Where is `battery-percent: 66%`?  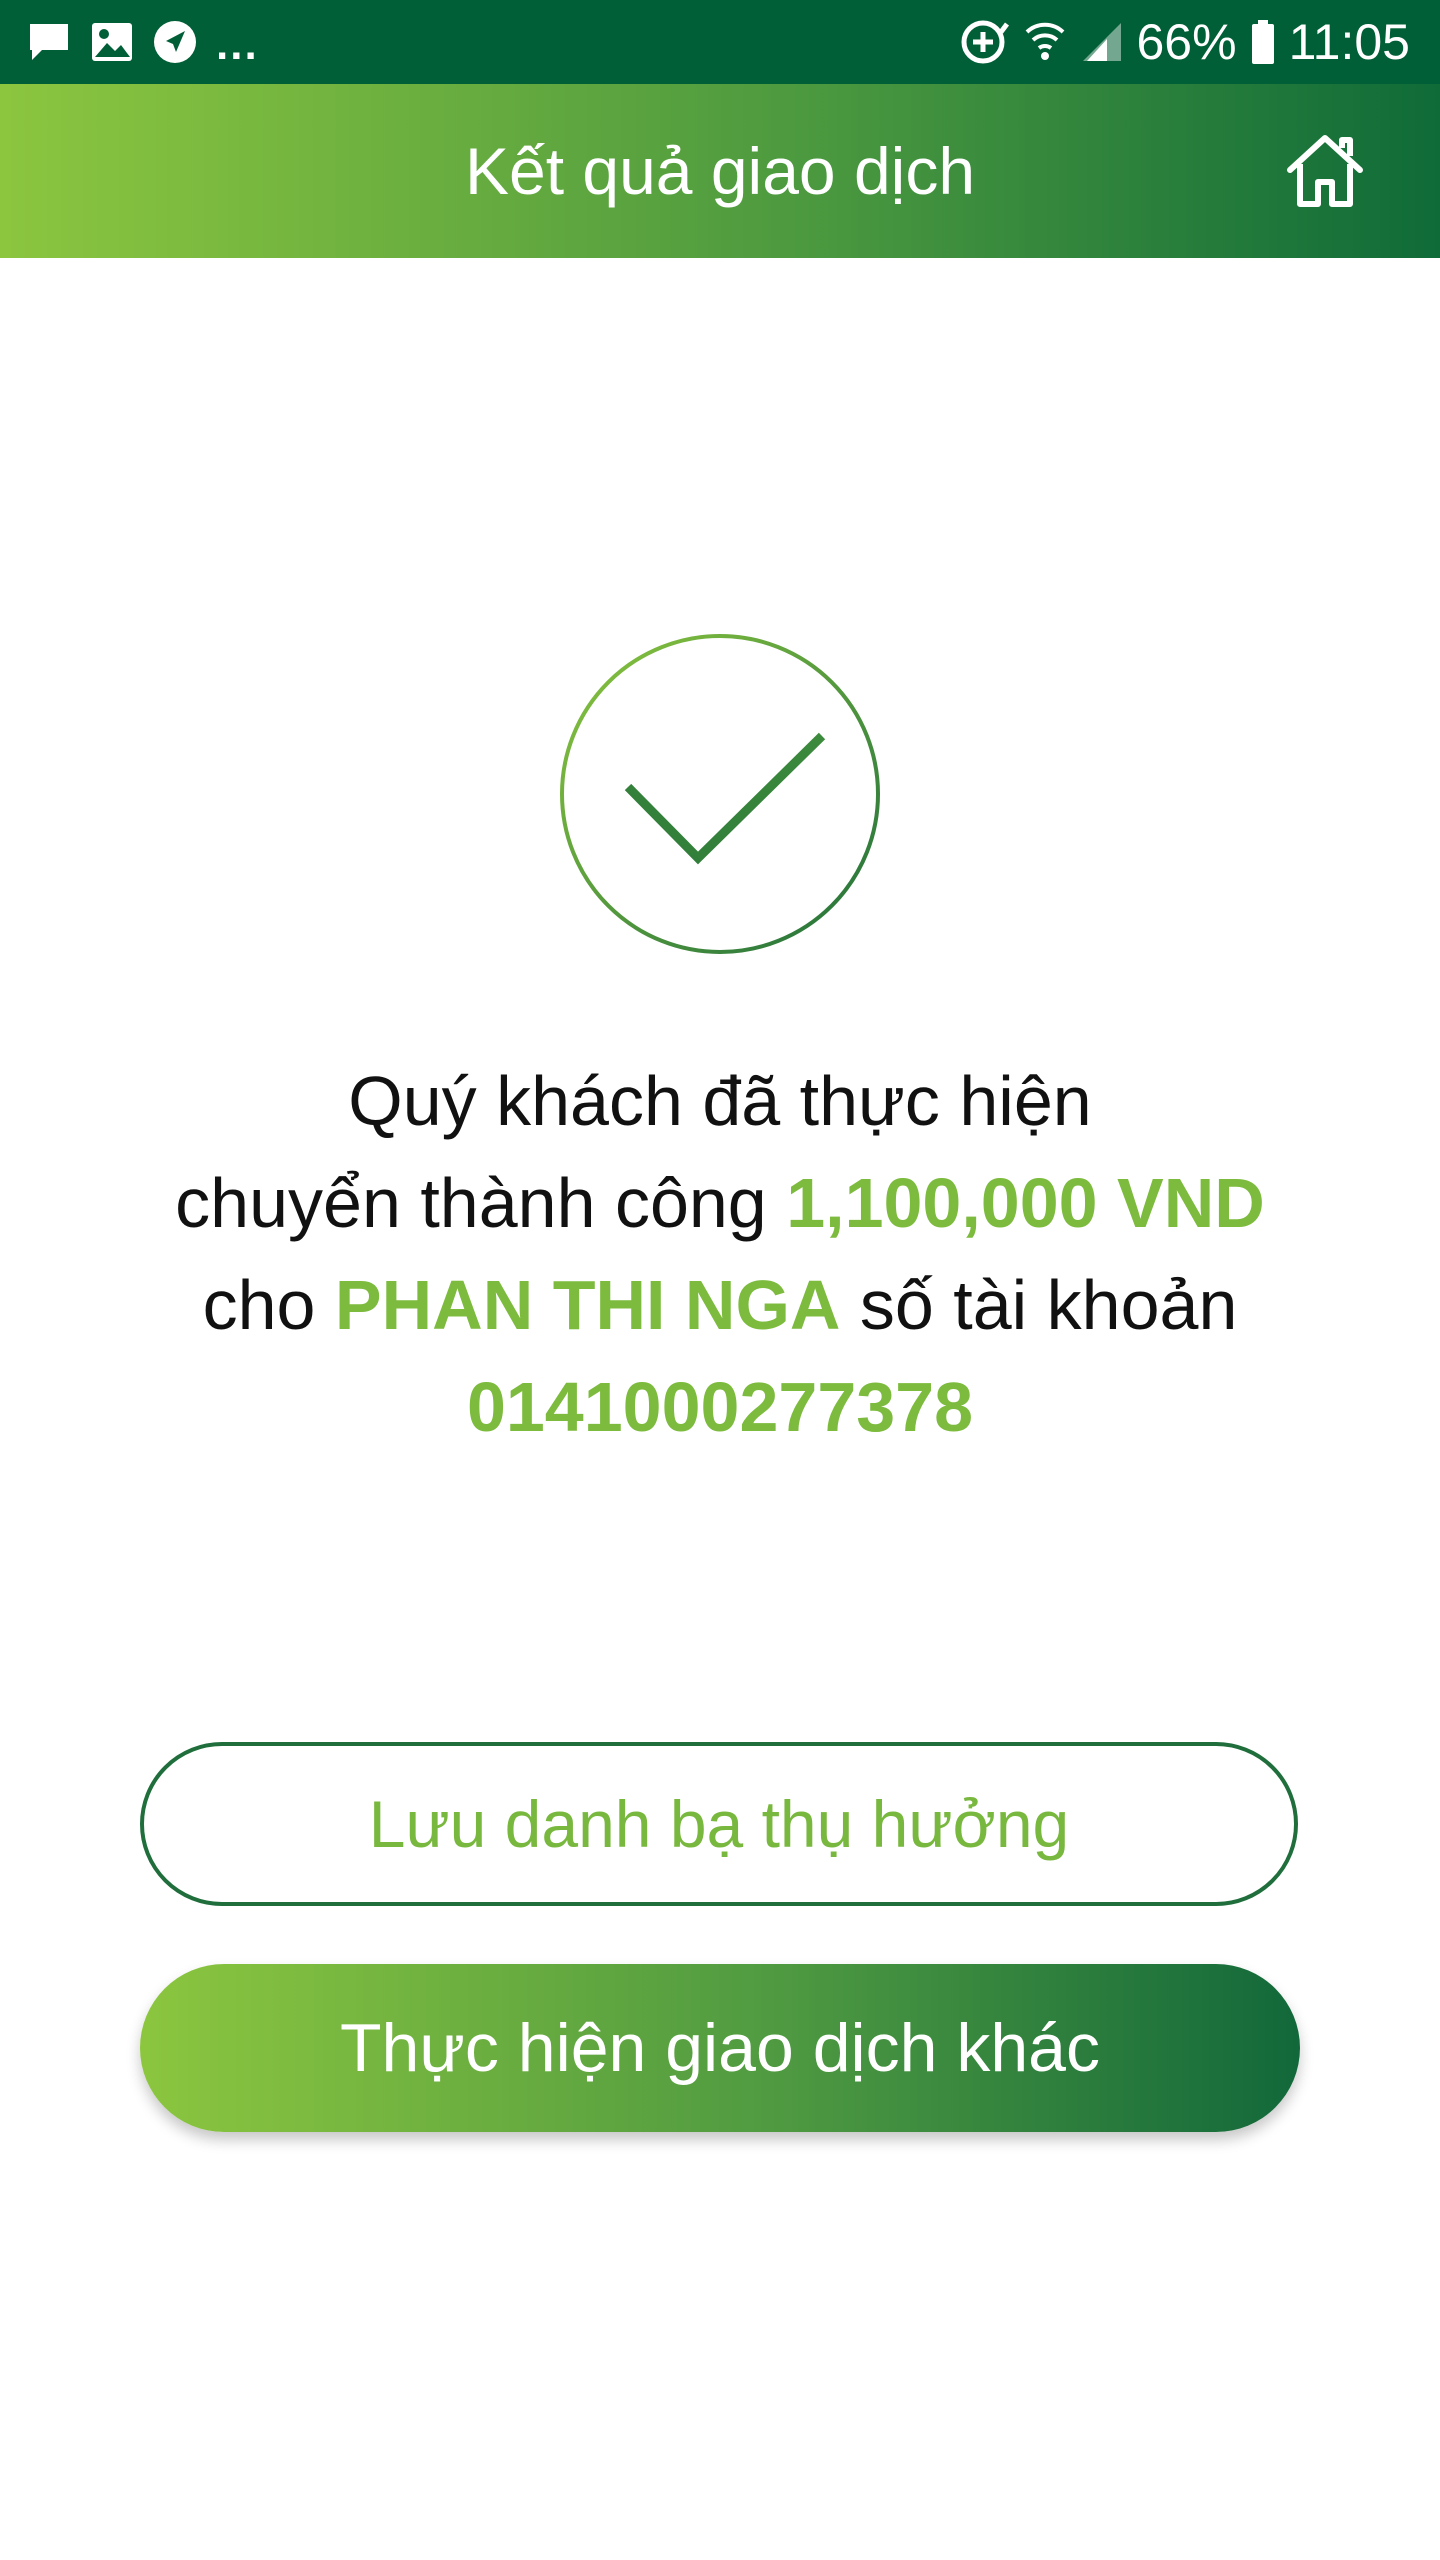 battery-percent: 66% is located at coordinates (1186, 42).